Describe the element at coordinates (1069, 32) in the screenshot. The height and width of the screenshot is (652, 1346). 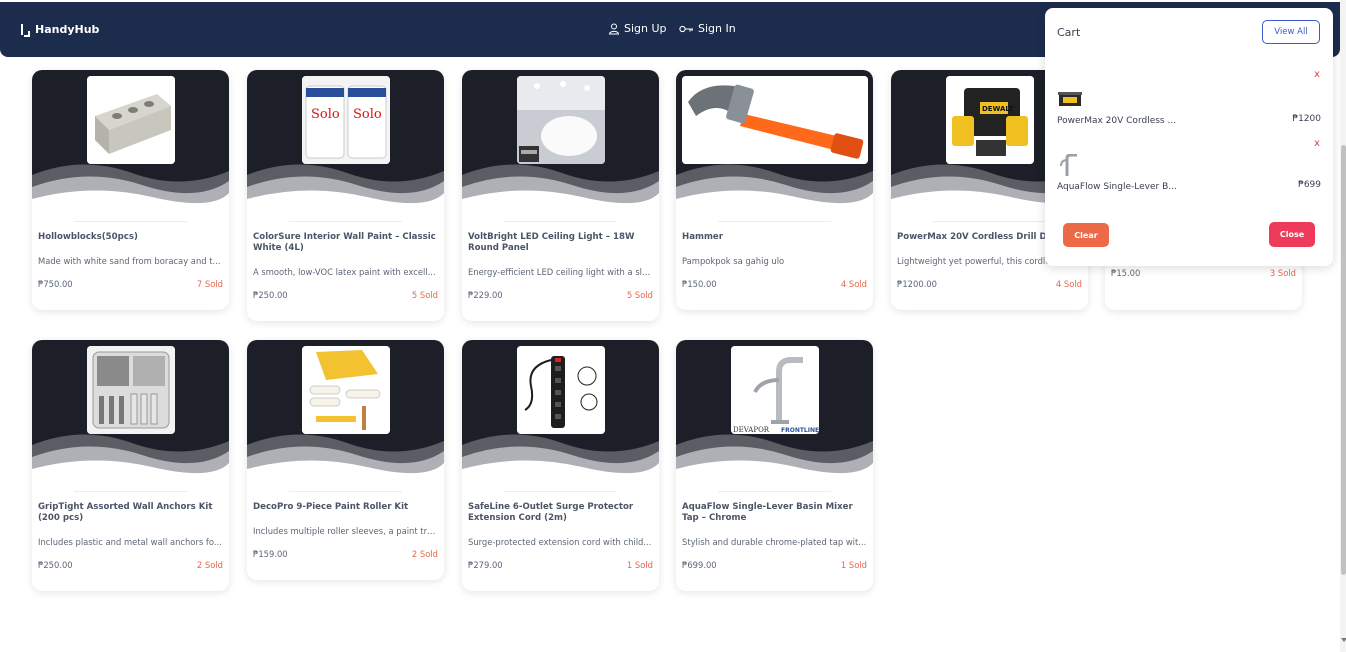
I see `cart-title: Cart` at that location.